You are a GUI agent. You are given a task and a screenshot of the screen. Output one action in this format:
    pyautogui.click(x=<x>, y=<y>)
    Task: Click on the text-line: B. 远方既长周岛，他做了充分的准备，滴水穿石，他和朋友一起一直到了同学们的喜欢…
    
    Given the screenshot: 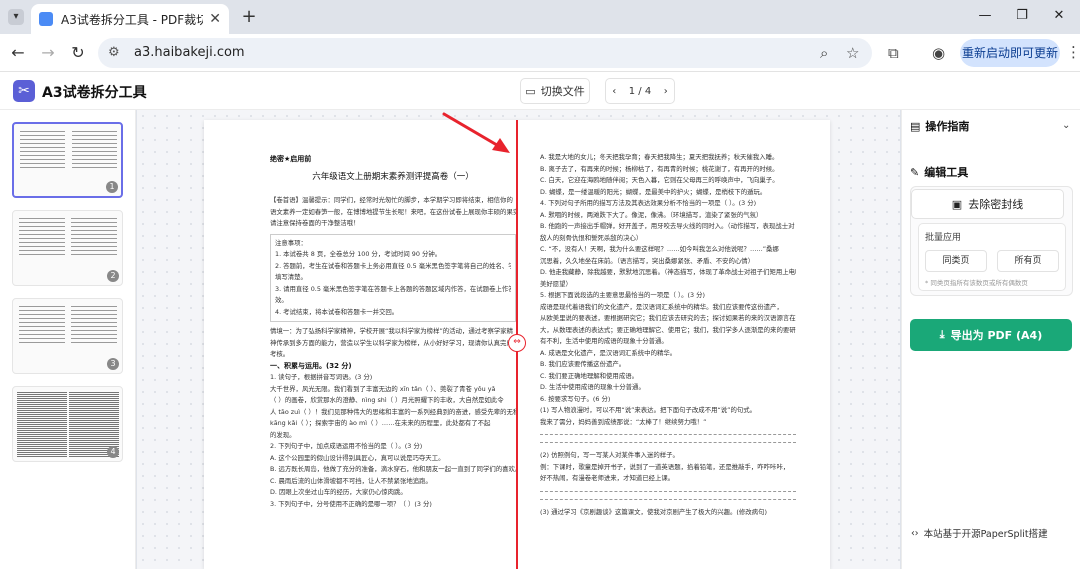 What is the action you would take?
    pyautogui.click(x=393, y=469)
    